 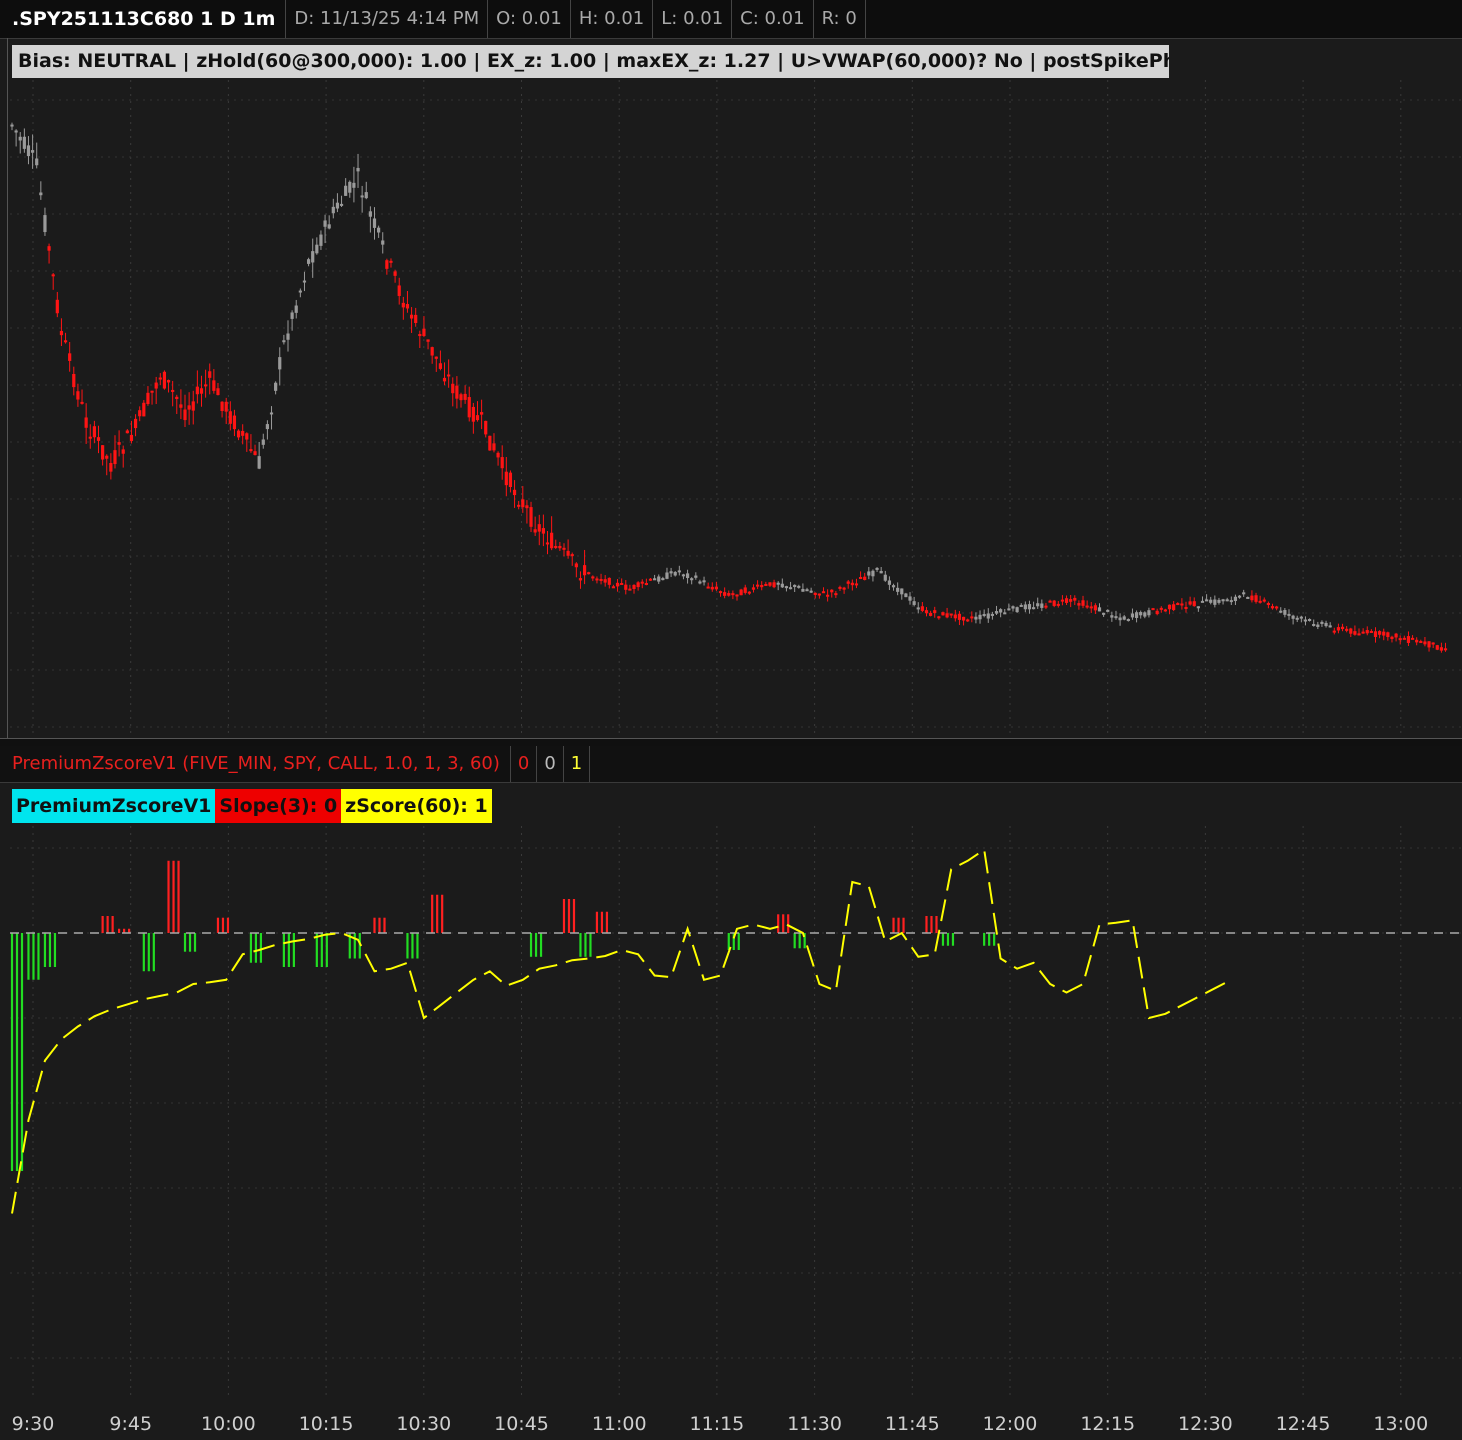 What do you see at coordinates (524, 764) in the screenshot?
I see `study-value-slope: 0` at bounding box center [524, 764].